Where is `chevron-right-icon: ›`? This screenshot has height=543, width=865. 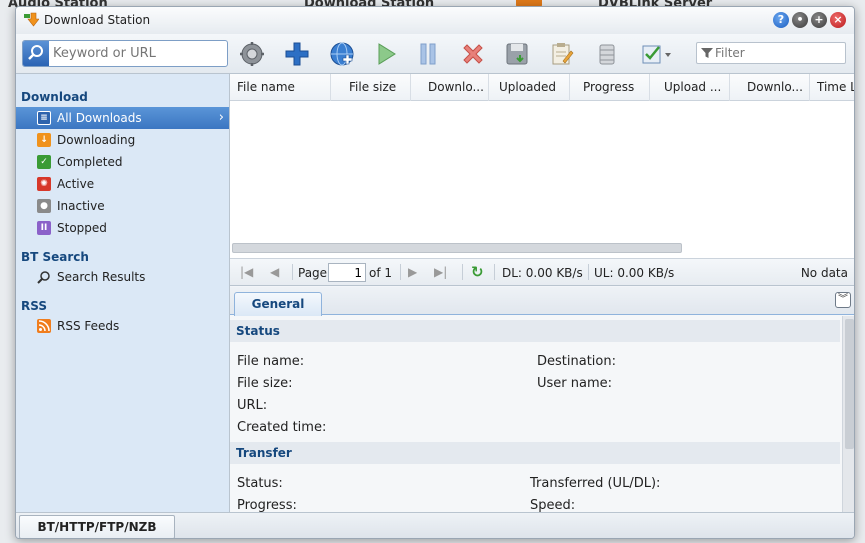
chevron-right-icon: › is located at coordinates (221, 117).